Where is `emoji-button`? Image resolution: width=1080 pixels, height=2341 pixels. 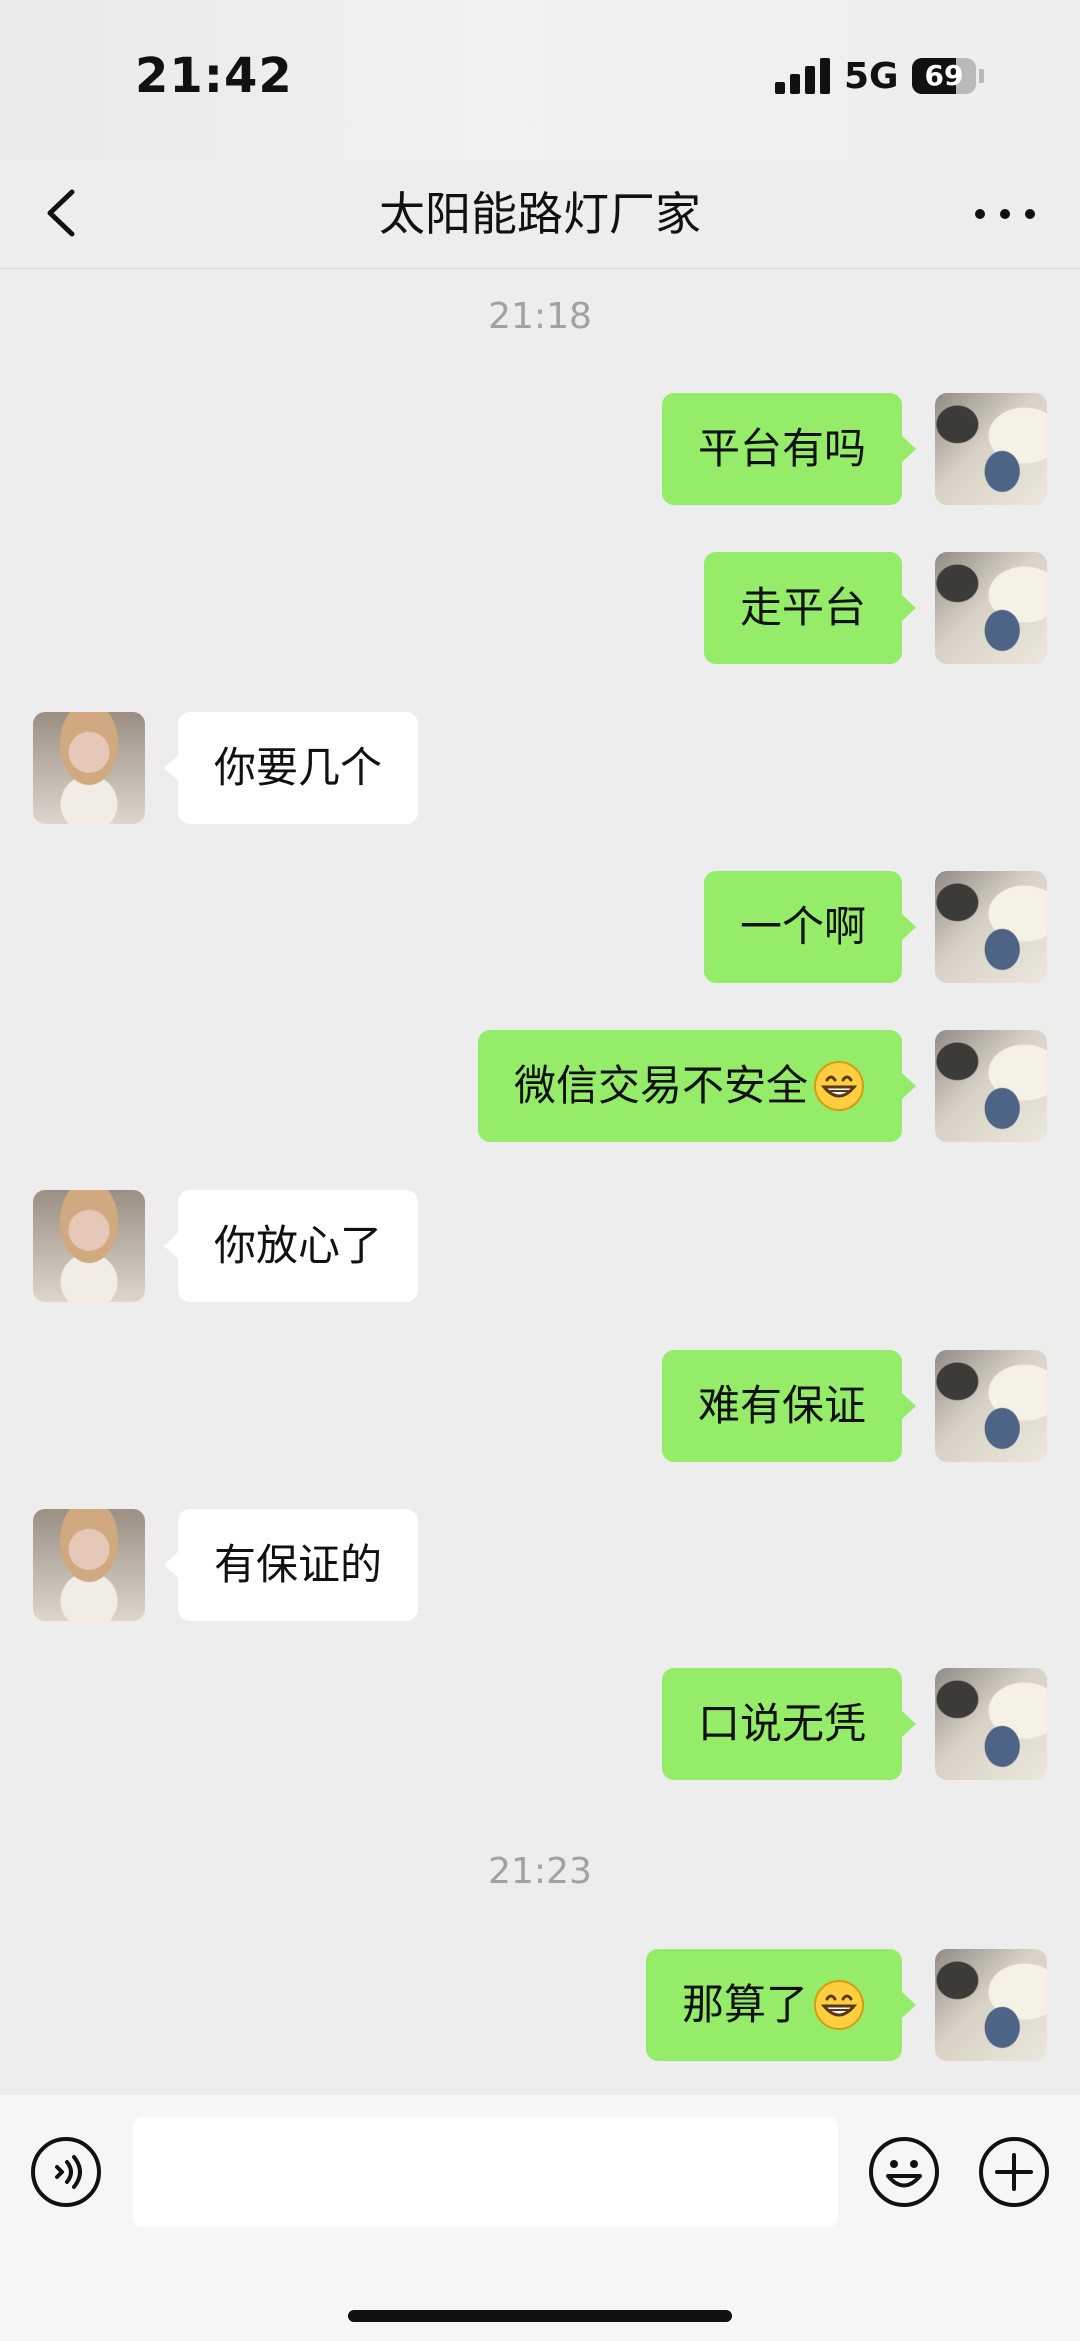
emoji-button is located at coordinates (904, 2172).